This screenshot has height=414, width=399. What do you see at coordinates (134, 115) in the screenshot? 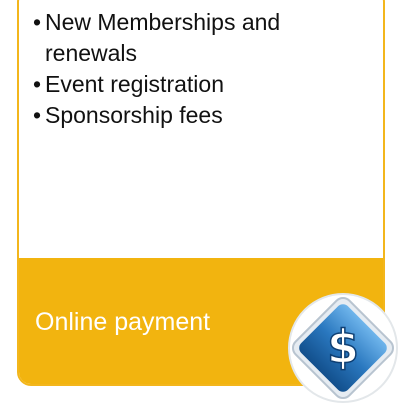
I see `list-item-text: Sponsorship fees` at bounding box center [134, 115].